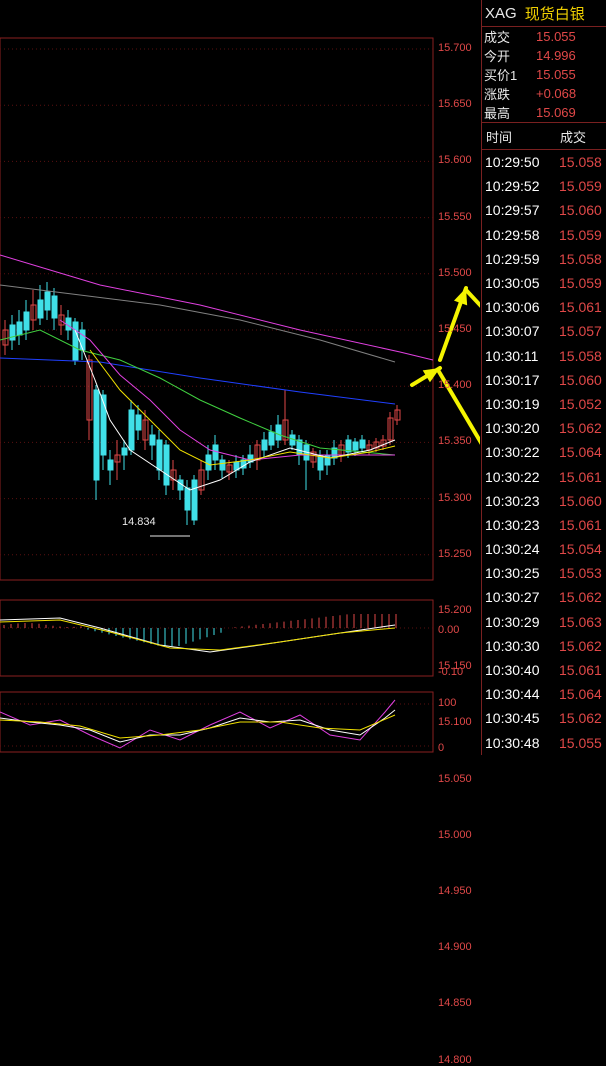 Image resolution: width=606 pixels, height=1066 pixels. Describe the element at coordinates (544, 235) in the screenshot. I see `trade-row: 10:29:58 15.059` at that location.